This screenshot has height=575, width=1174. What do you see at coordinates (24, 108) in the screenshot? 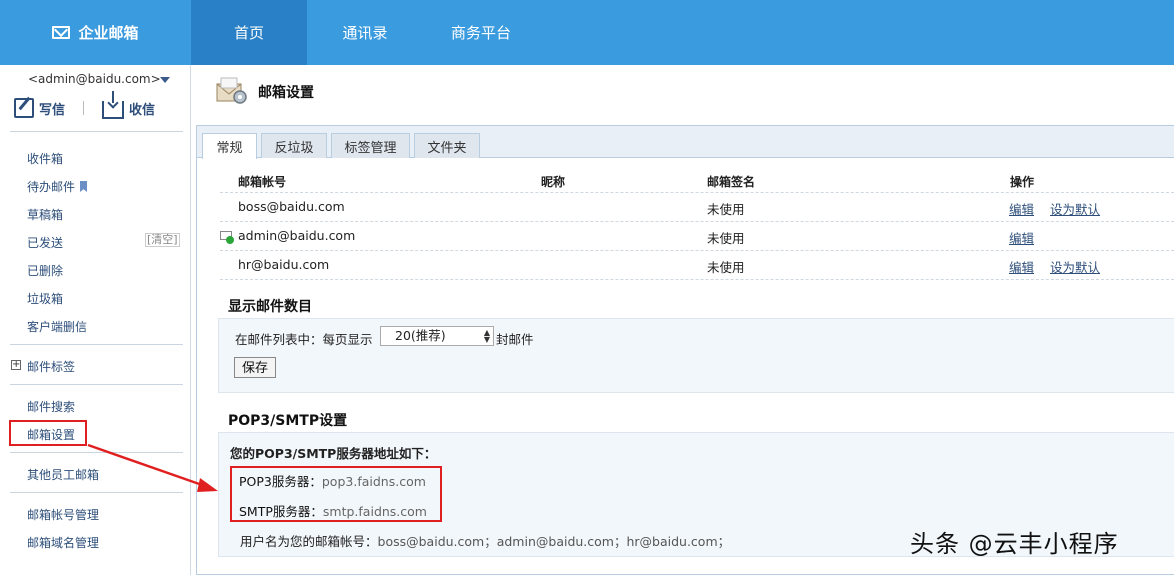
I see `compose-icon` at bounding box center [24, 108].